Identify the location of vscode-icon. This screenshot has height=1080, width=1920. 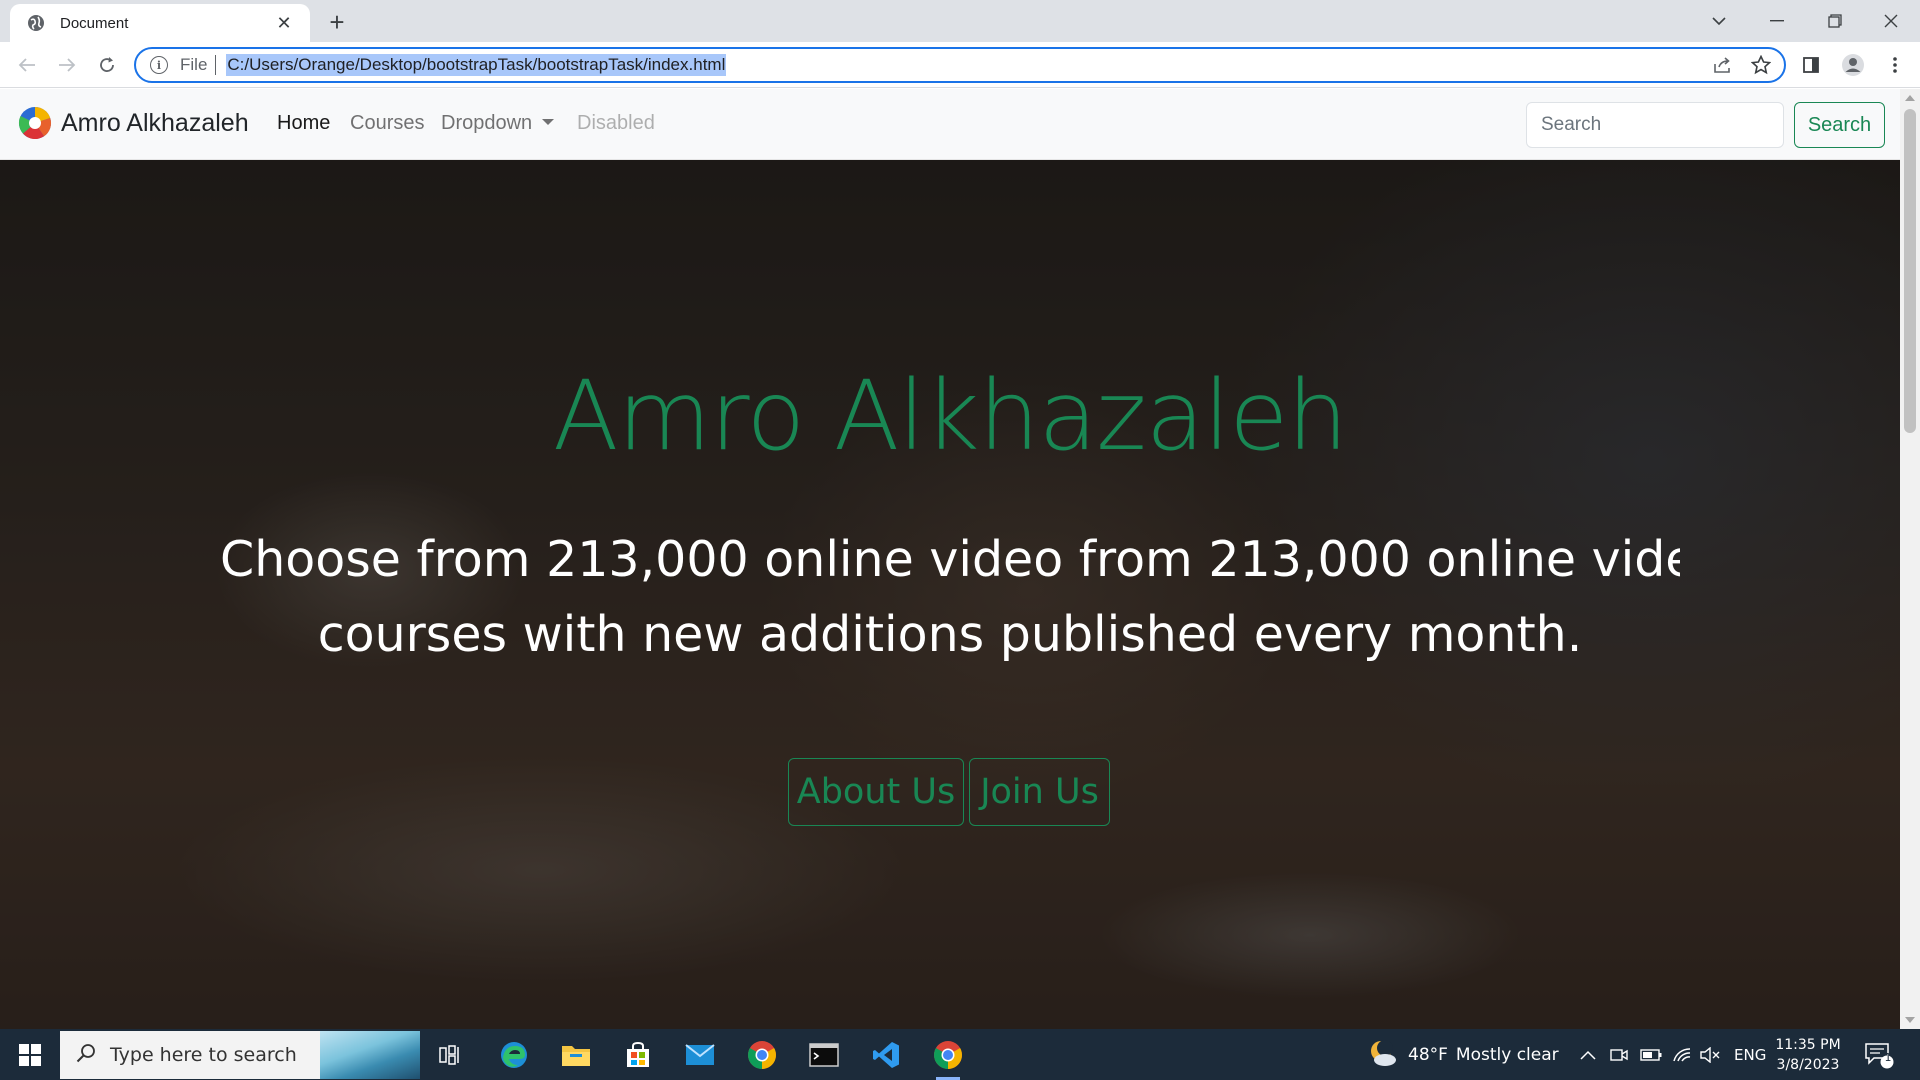
(886, 1055).